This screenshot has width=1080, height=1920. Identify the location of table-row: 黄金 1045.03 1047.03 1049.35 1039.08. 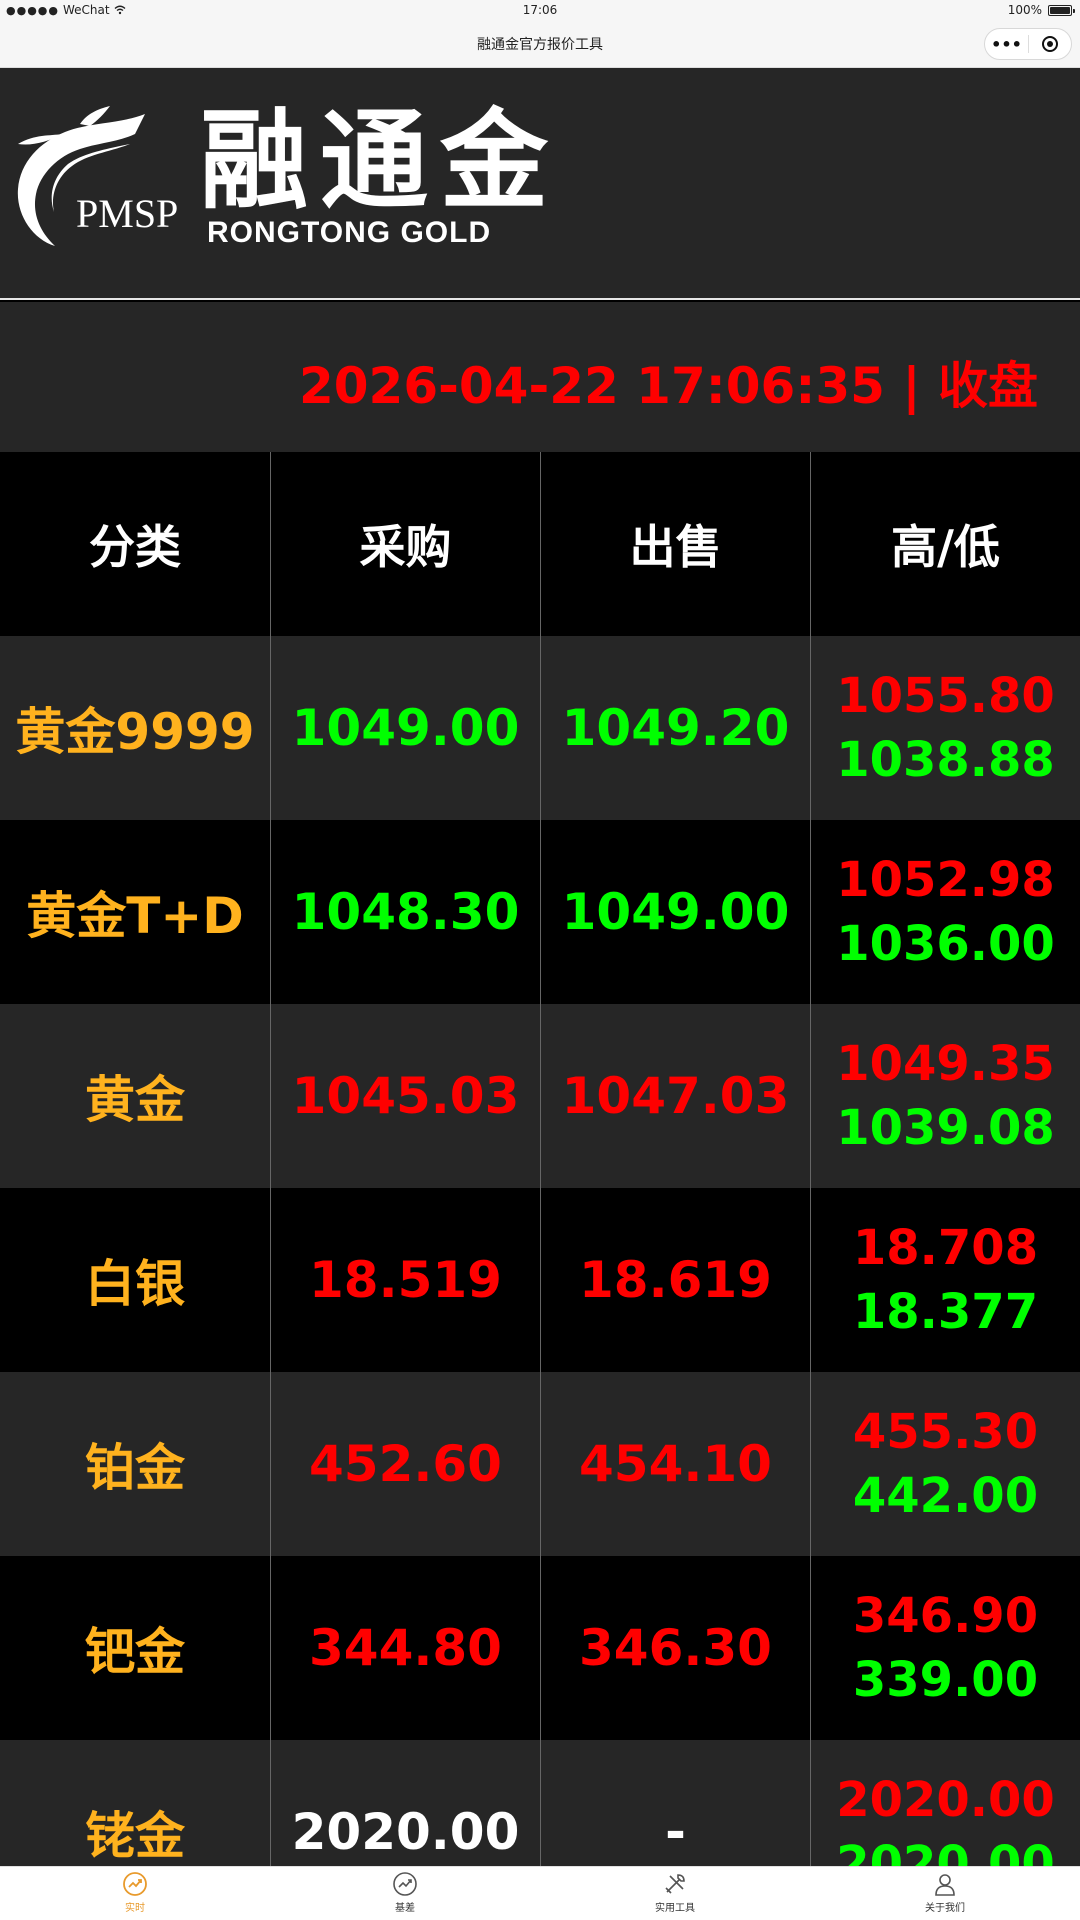
(540, 1096).